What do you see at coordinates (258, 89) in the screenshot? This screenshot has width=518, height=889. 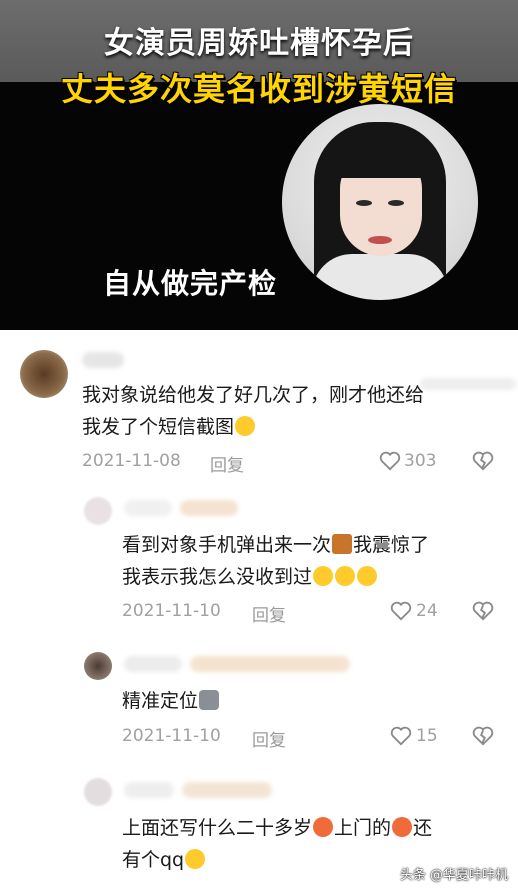 I see `headline-line-2: 丈夫多次莫名收到涉黄短信` at bounding box center [258, 89].